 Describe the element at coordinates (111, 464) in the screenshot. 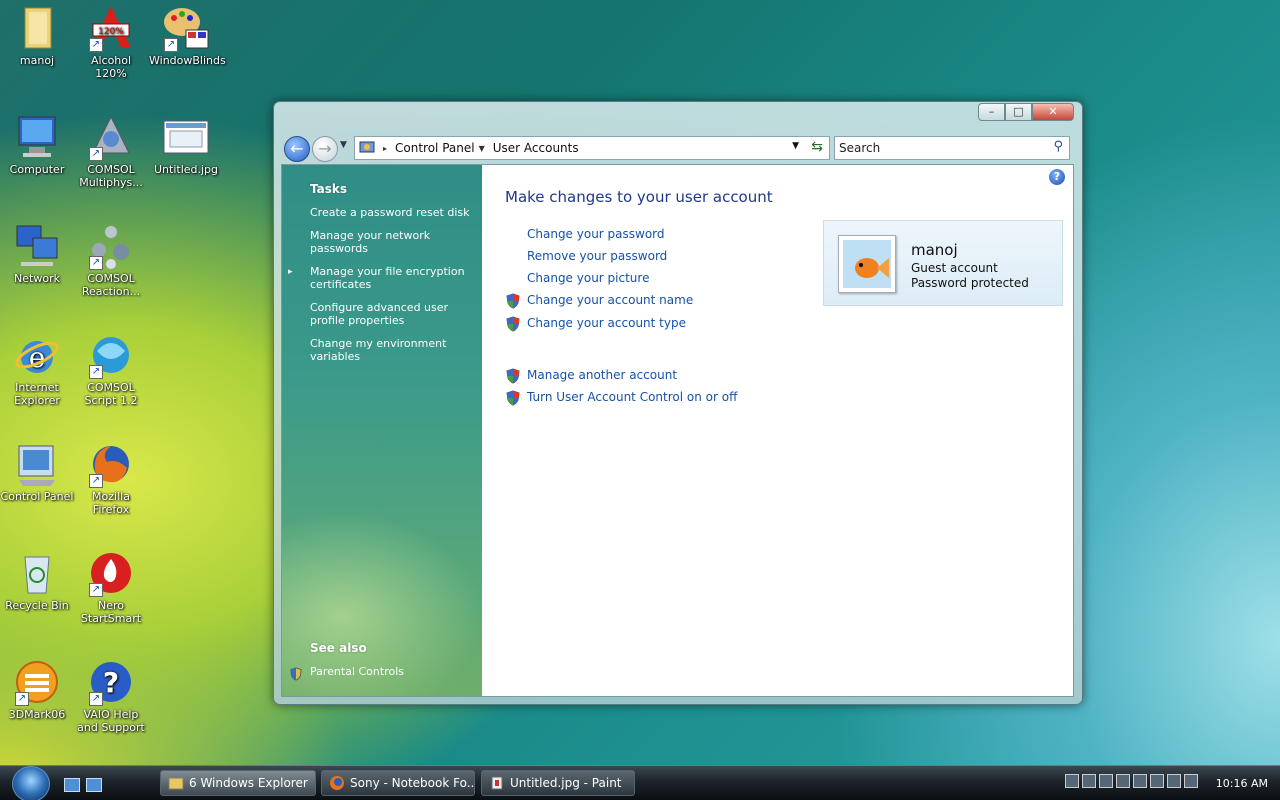

I see `firefox-icon: ↗` at that location.